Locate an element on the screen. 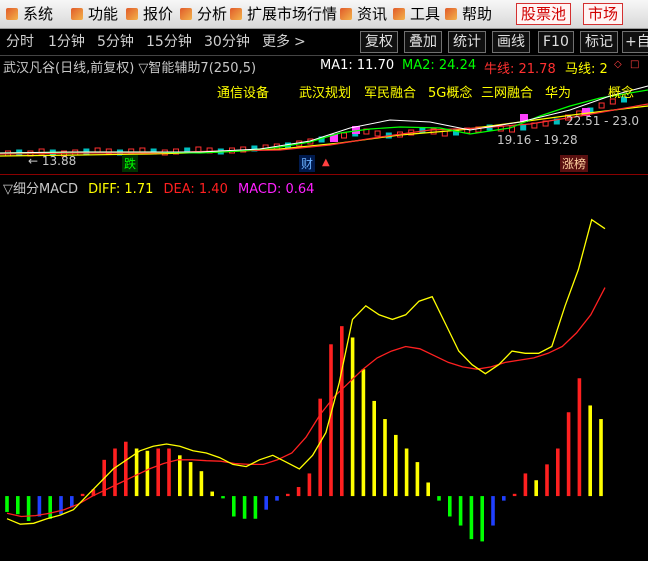  macd-title: ▽细分MACD is located at coordinates (40, 189).